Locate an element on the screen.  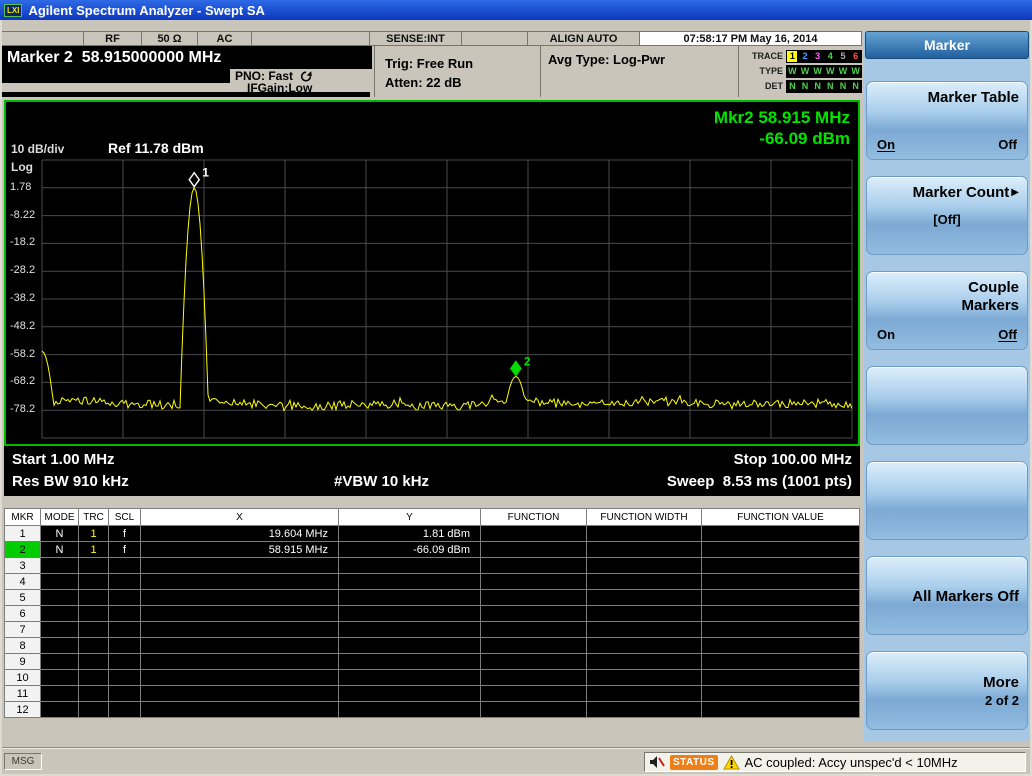
marker-table-header: X is located at coordinates (240, 517).